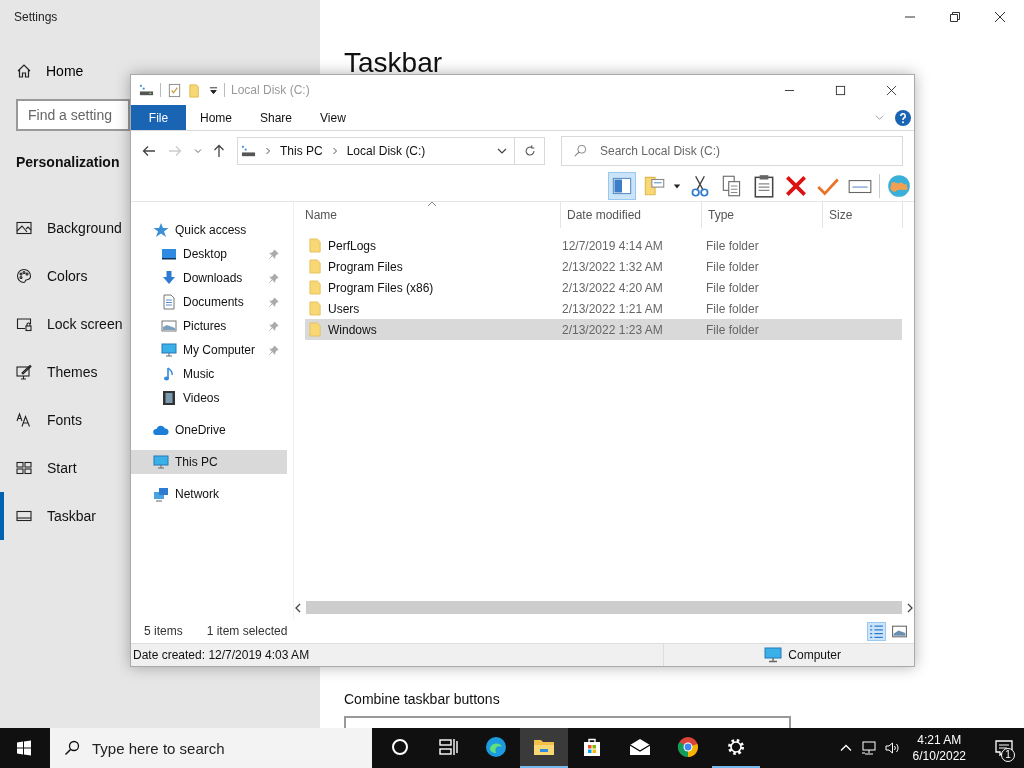  I want to click on column-header: Date modified, so click(631, 215).